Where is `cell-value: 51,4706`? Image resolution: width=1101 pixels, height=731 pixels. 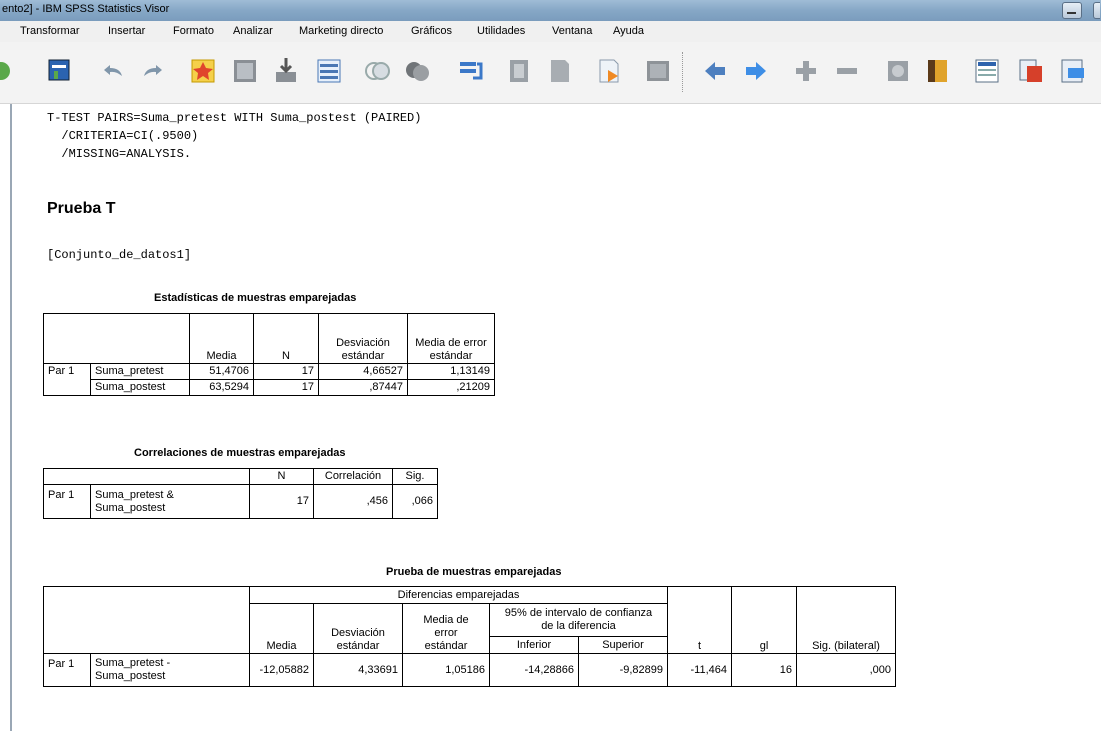 cell-value: 51,4706 is located at coordinates (221, 371).